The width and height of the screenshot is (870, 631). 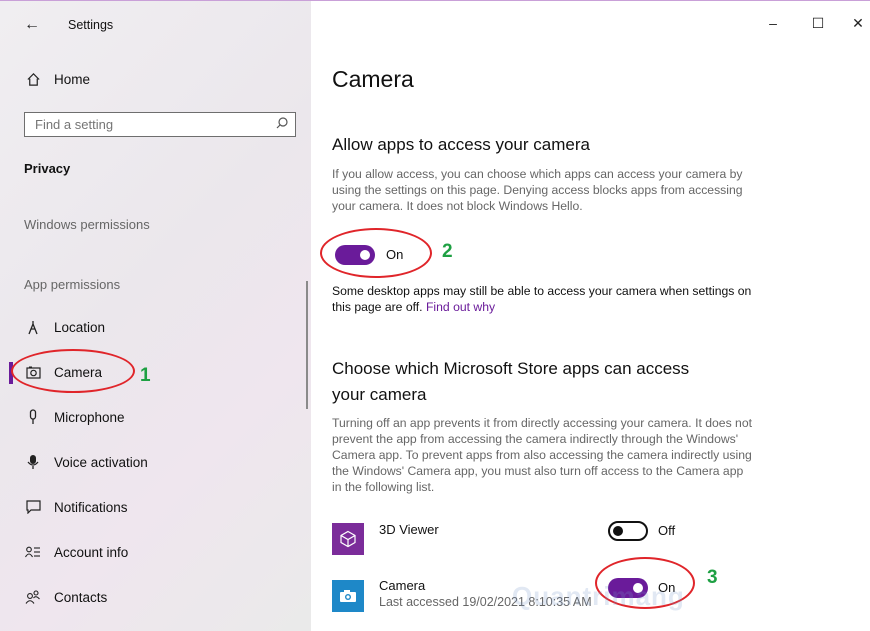 What do you see at coordinates (460, 307) in the screenshot?
I see `find-out-why-link: Find out why` at bounding box center [460, 307].